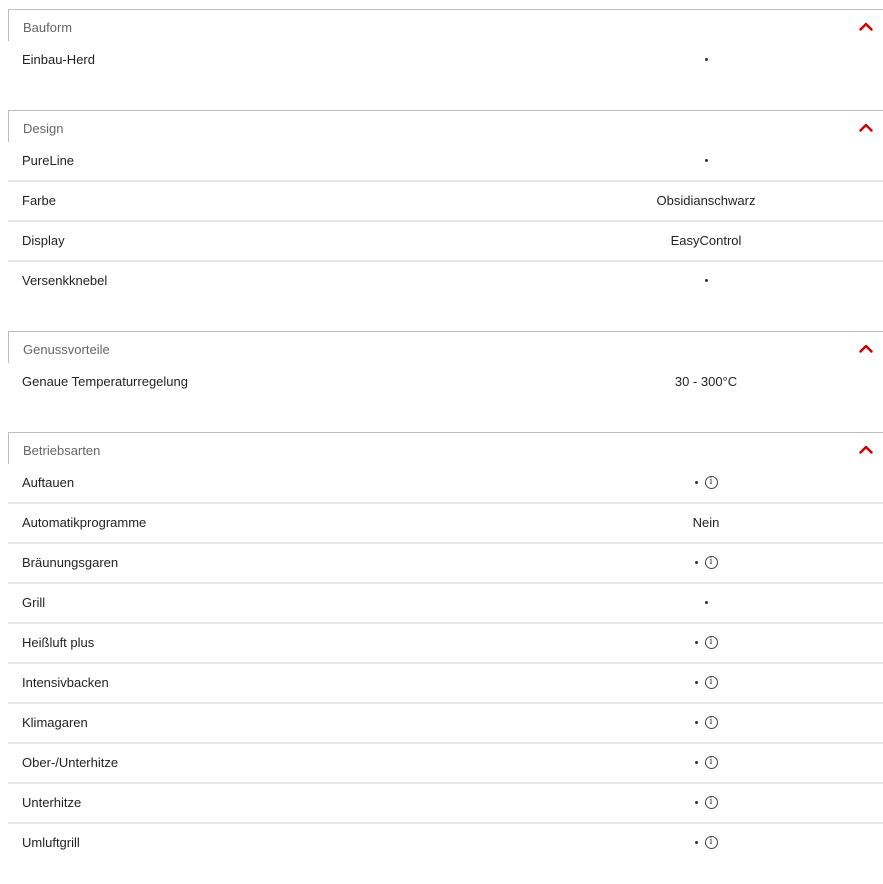 This screenshot has width=883, height=884. What do you see at coordinates (55, 722) in the screenshot?
I see `spec-label: Klimagaren` at bounding box center [55, 722].